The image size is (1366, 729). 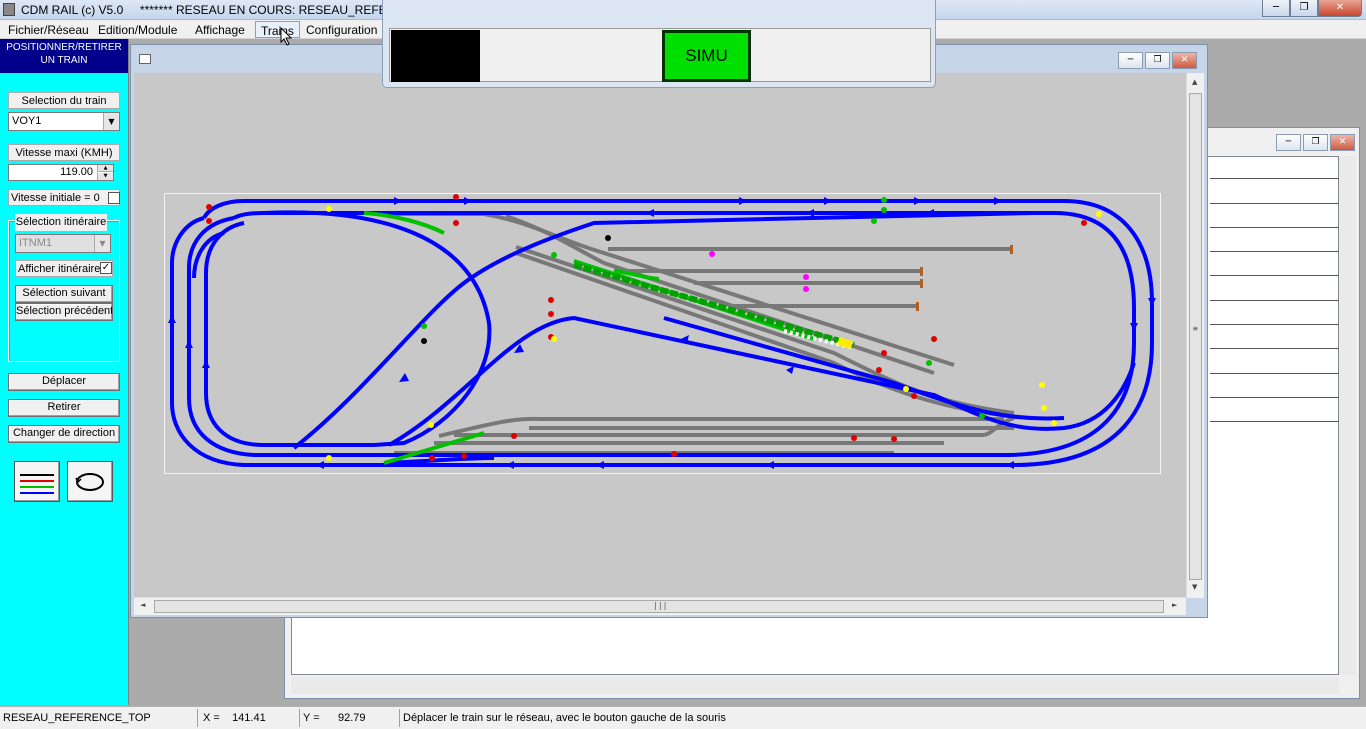 I want to click on layout-minimize-button: ─, so click(x=1130, y=60).